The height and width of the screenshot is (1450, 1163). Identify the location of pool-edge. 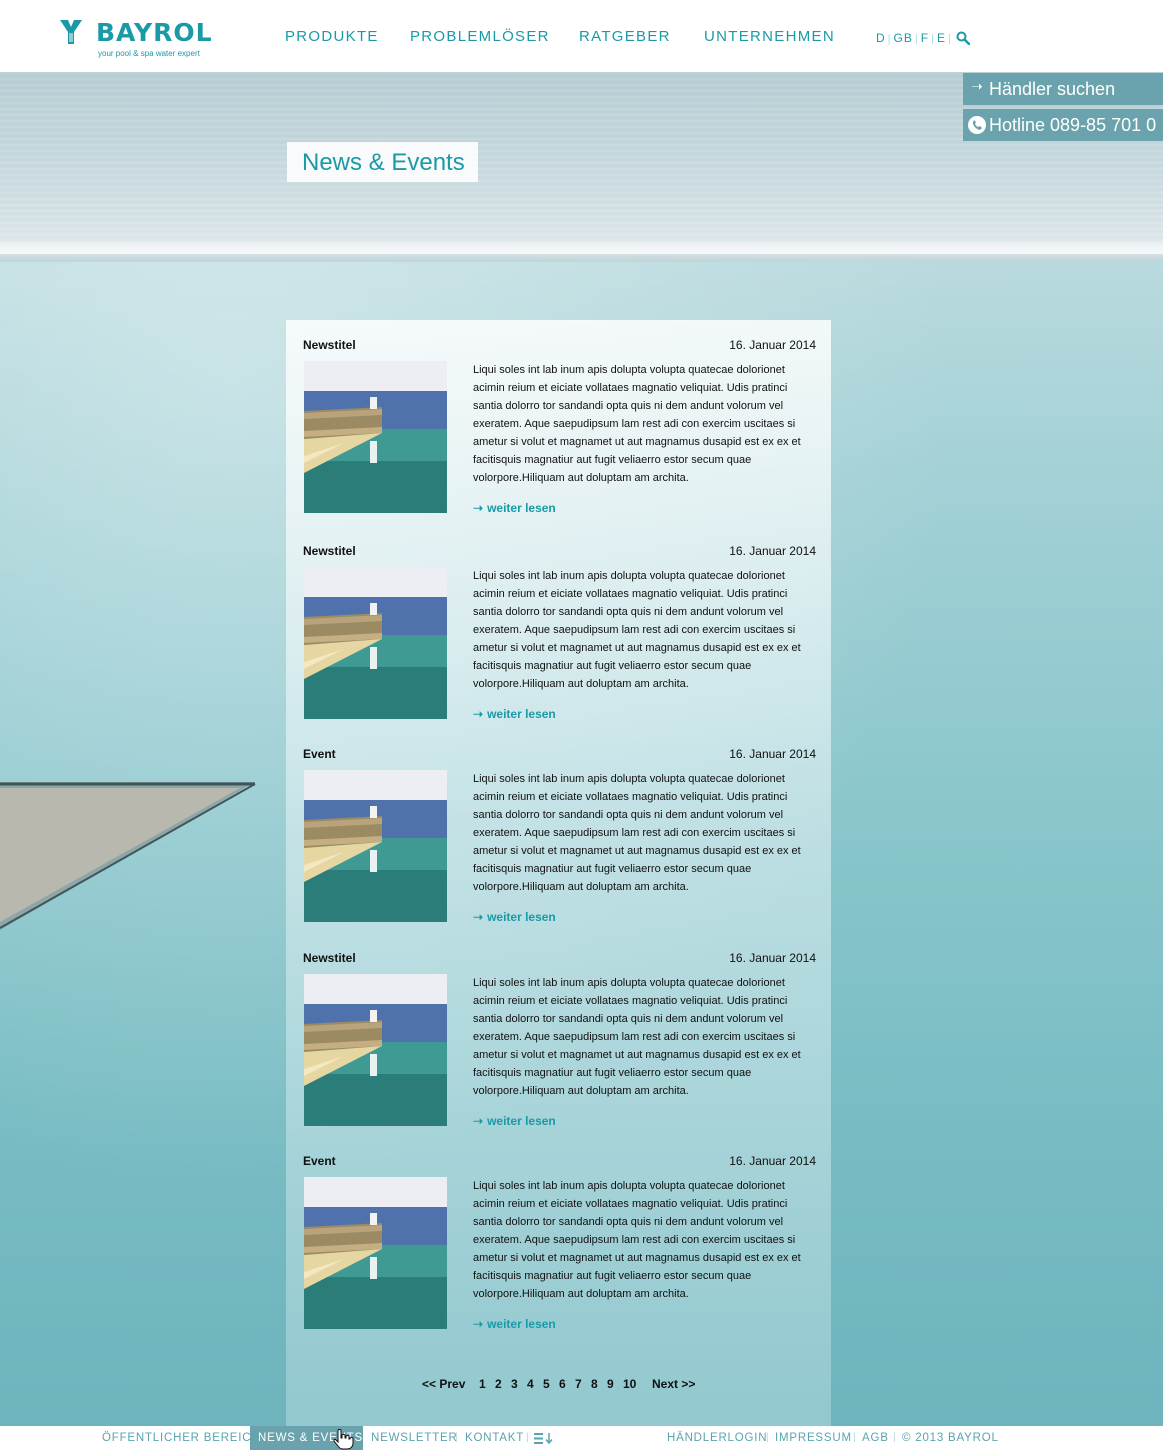
(581, 248).